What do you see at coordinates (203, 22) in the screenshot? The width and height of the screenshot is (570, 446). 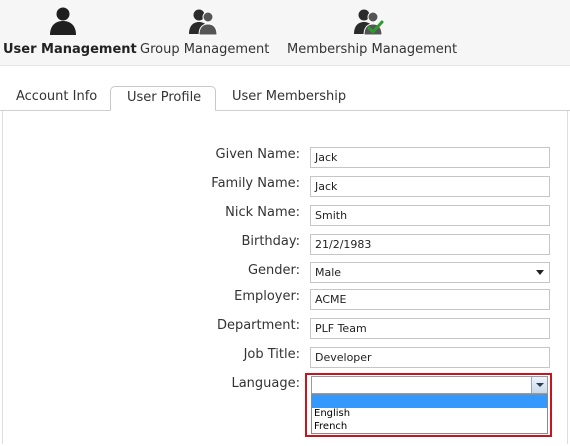 I see `group-icon` at bounding box center [203, 22].